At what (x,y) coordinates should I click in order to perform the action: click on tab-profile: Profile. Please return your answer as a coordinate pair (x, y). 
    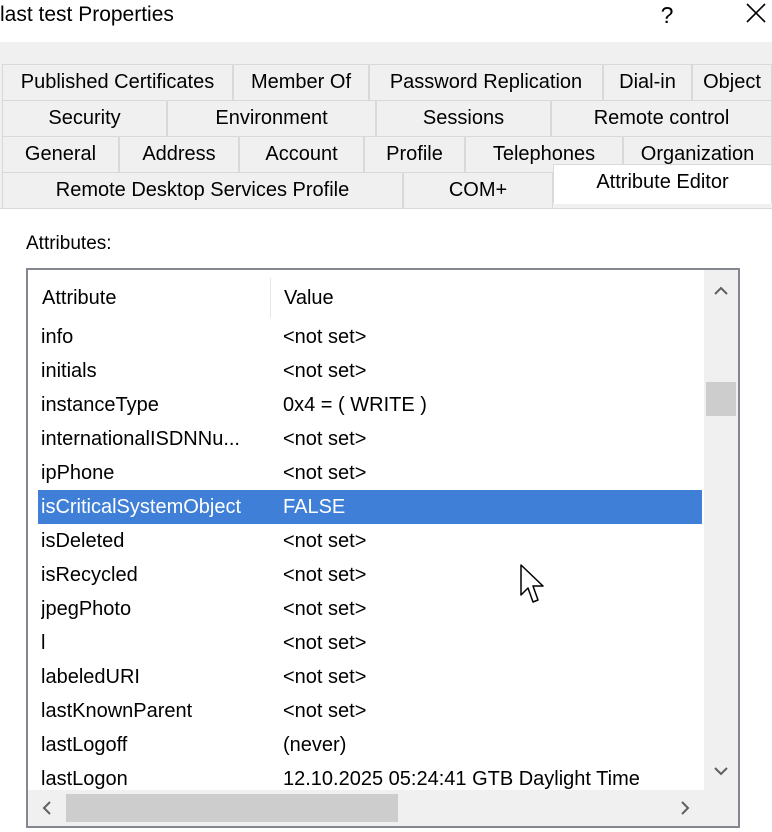
    Looking at the image, I should click on (414, 154).